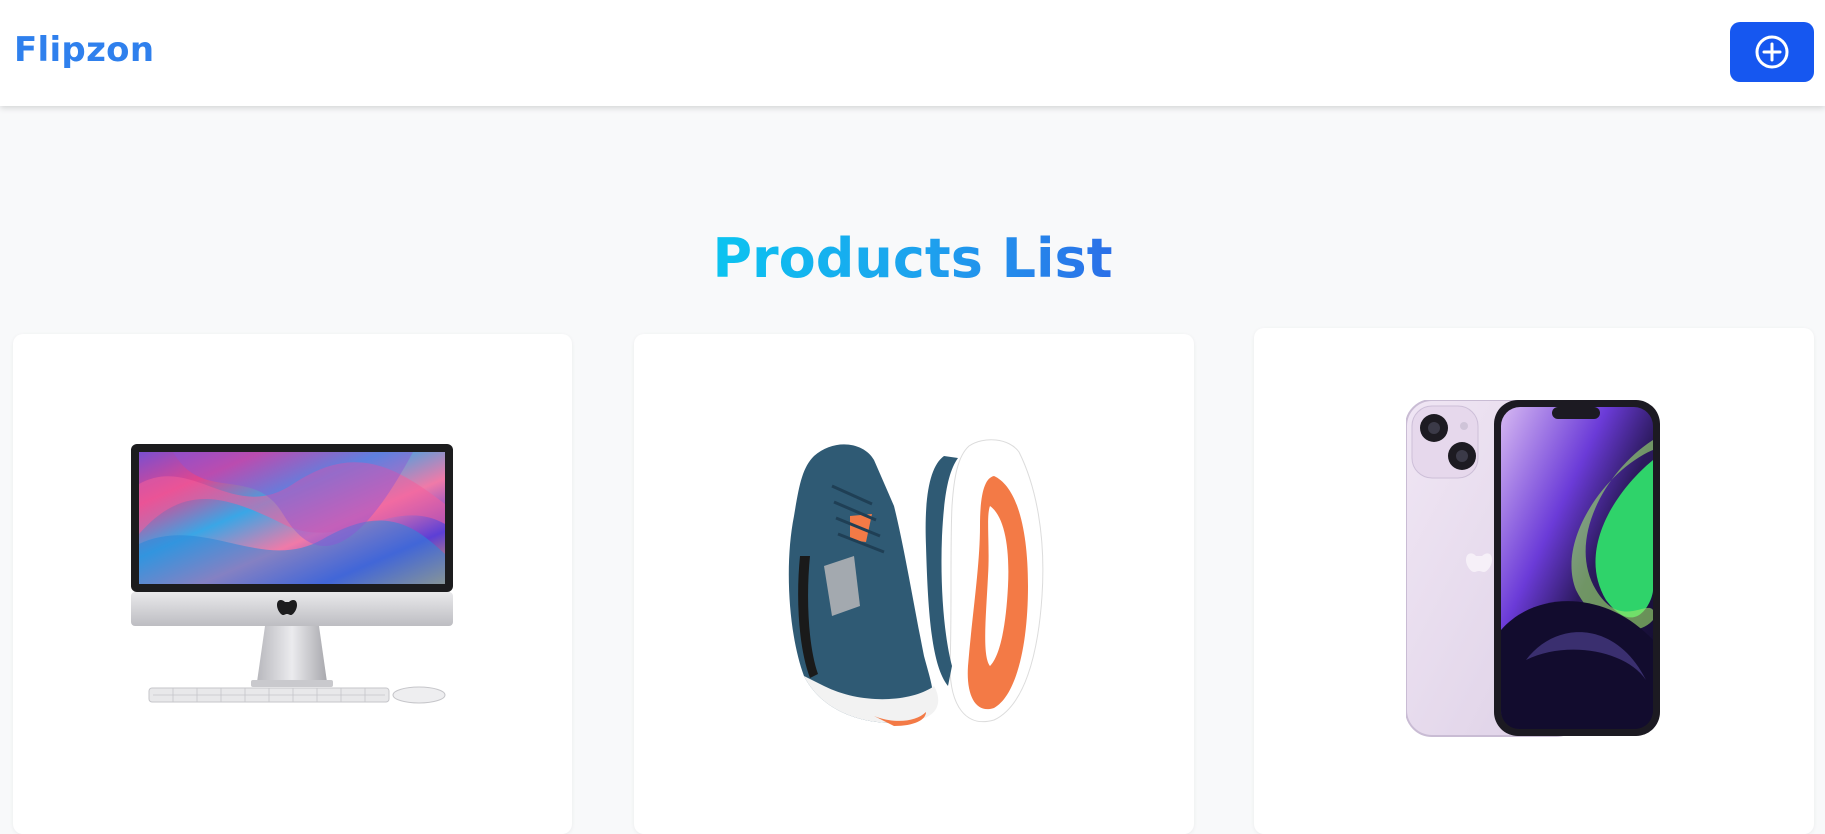 Image resolution: width=1825 pixels, height=834 pixels. I want to click on brand-logo: Flipzon, so click(84, 50).